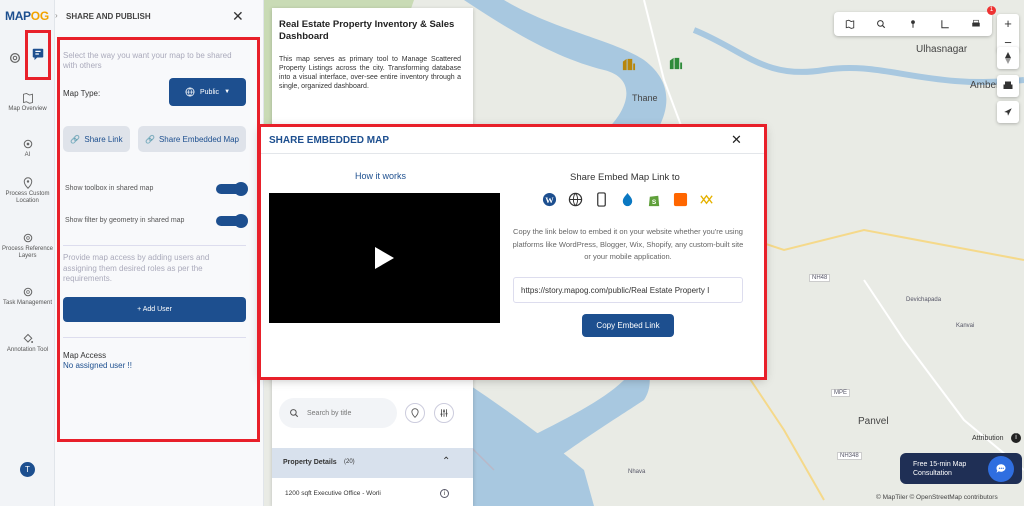 The height and width of the screenshot is (506, 1024). Describe the element at coordinates (1008, 86) in the screenshot. I see `print-map-icon` at that location.